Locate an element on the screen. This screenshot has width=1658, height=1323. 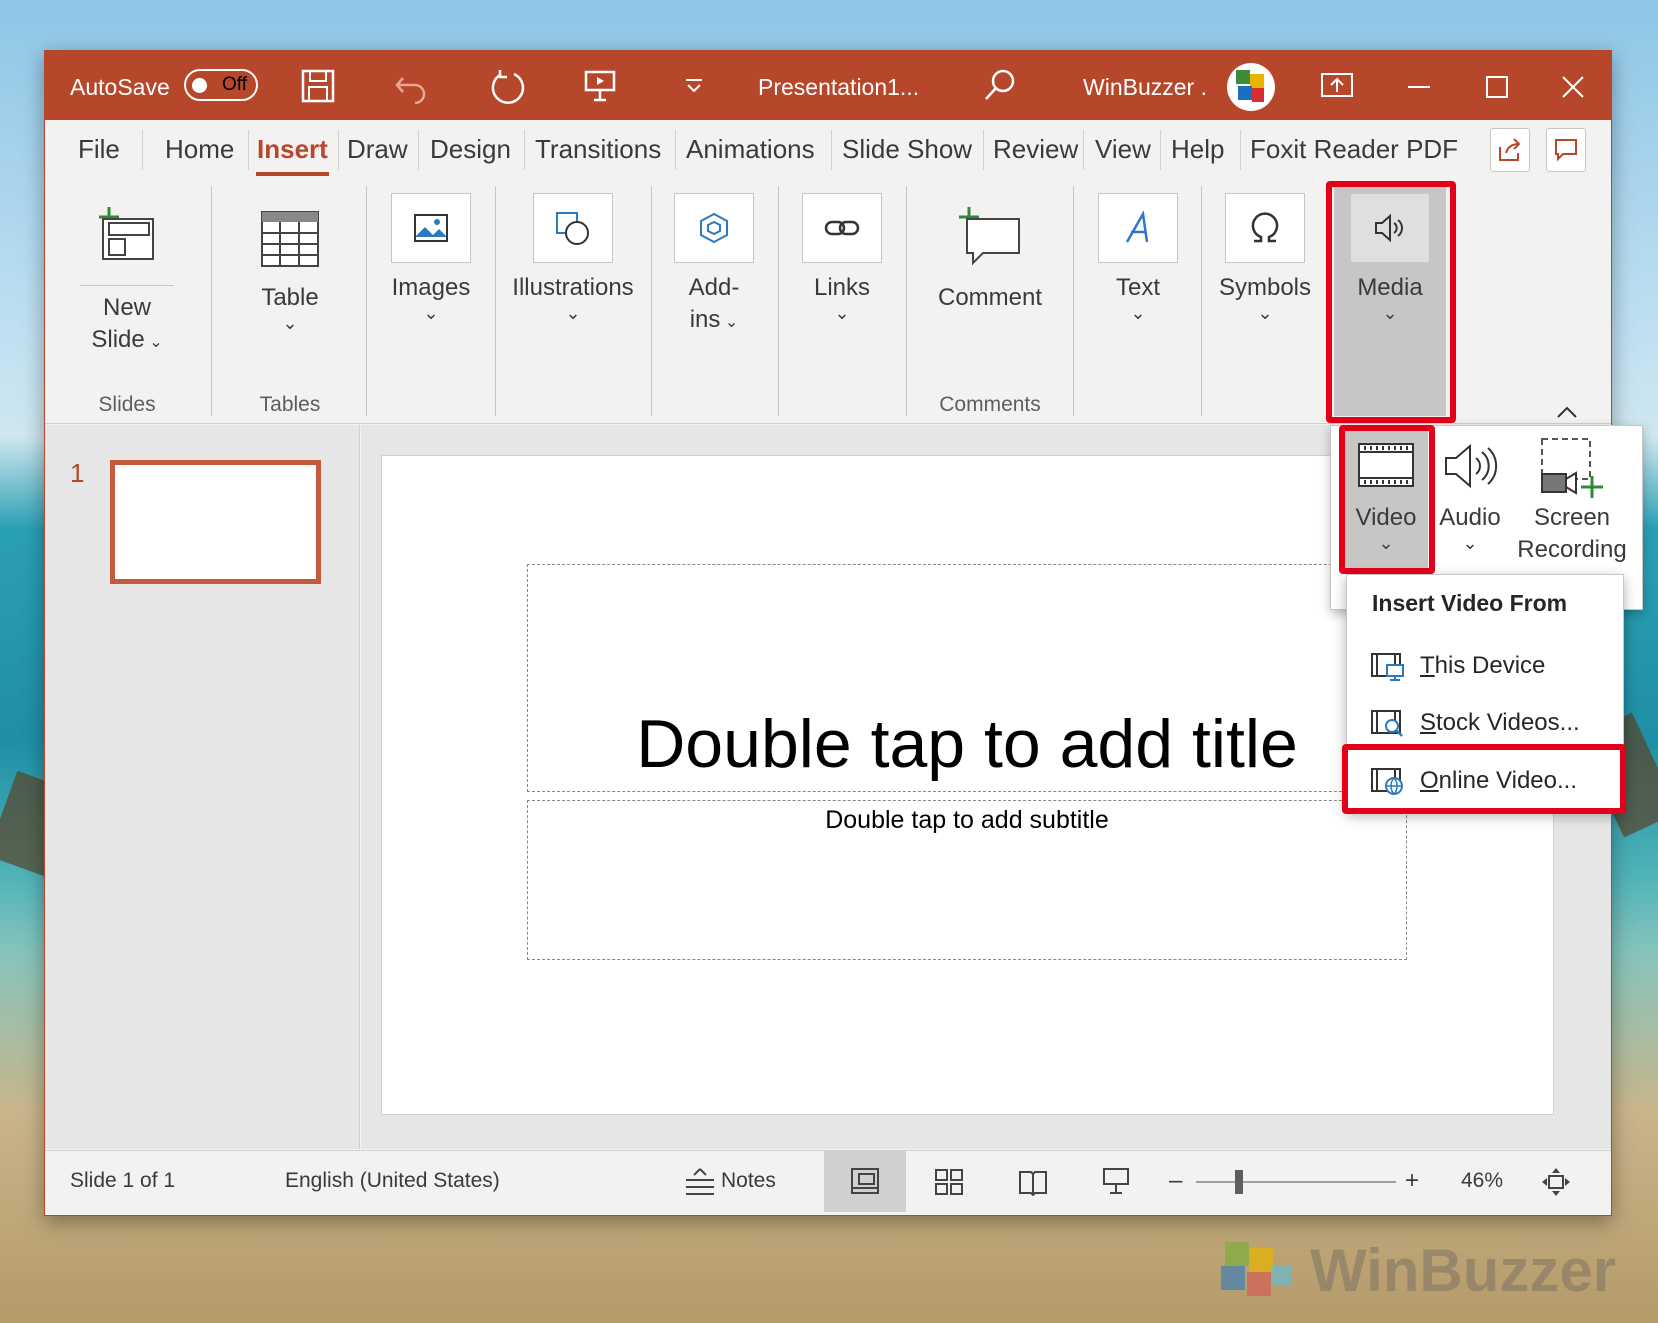
addins-label: Add- is located at coordinates (714, 287).